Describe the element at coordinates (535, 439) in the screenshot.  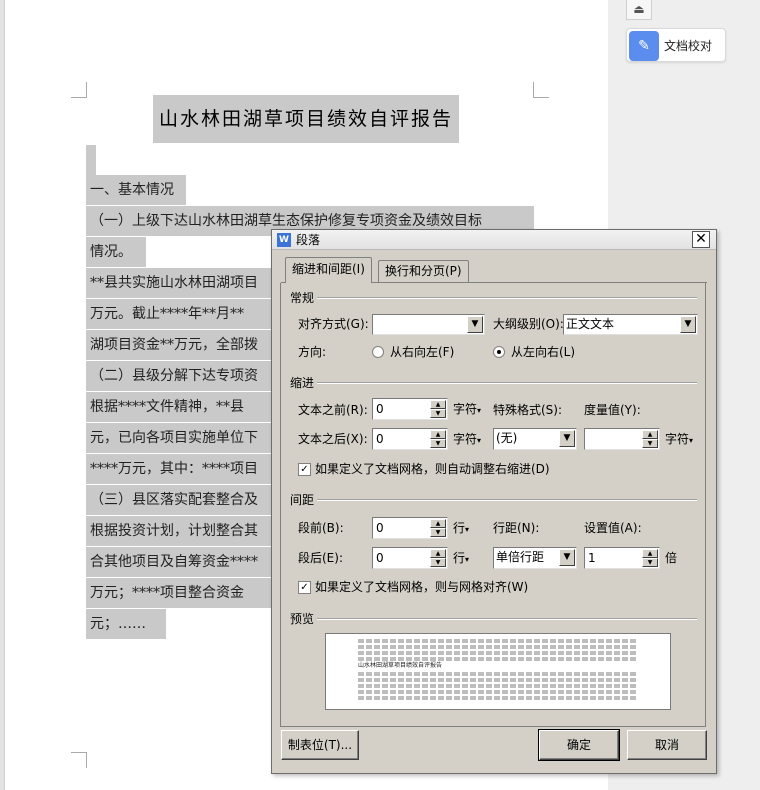
I see `special-format-select: (无) ▼` at that location.